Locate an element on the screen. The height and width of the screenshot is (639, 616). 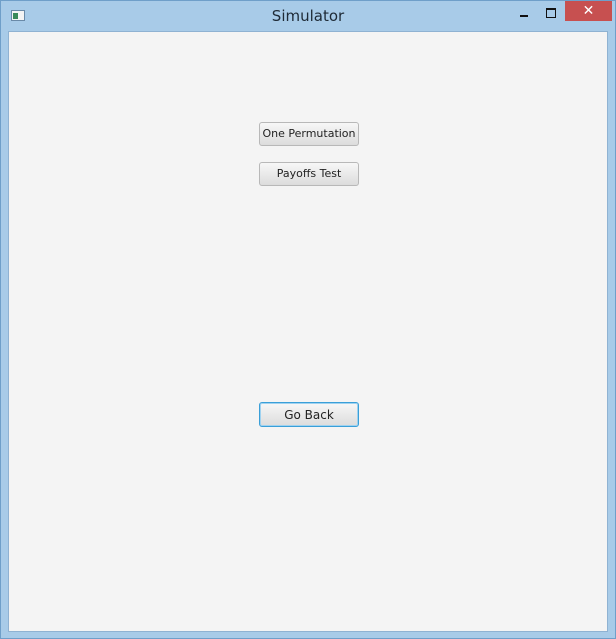
one-permutation-button: One Permutation is located at coordinates (309, 134).